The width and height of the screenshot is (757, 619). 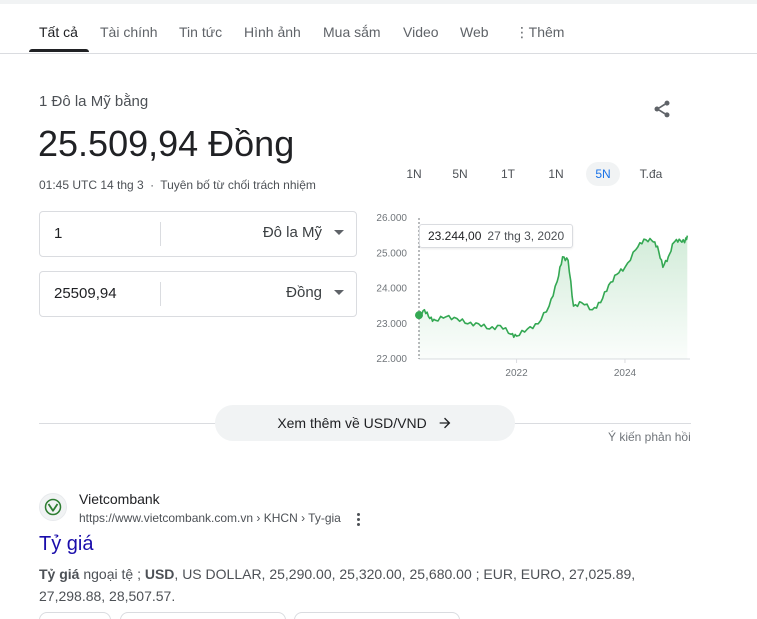 I want to click on range-5d: 5N, so click(x=460, y=174).